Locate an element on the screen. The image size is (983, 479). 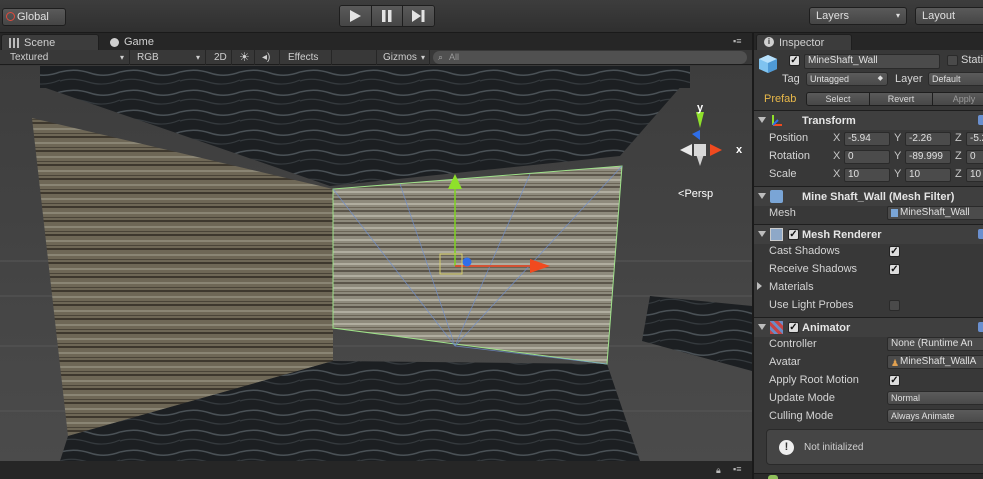
mesh-asset-icon is located at coordinates (894, 213).